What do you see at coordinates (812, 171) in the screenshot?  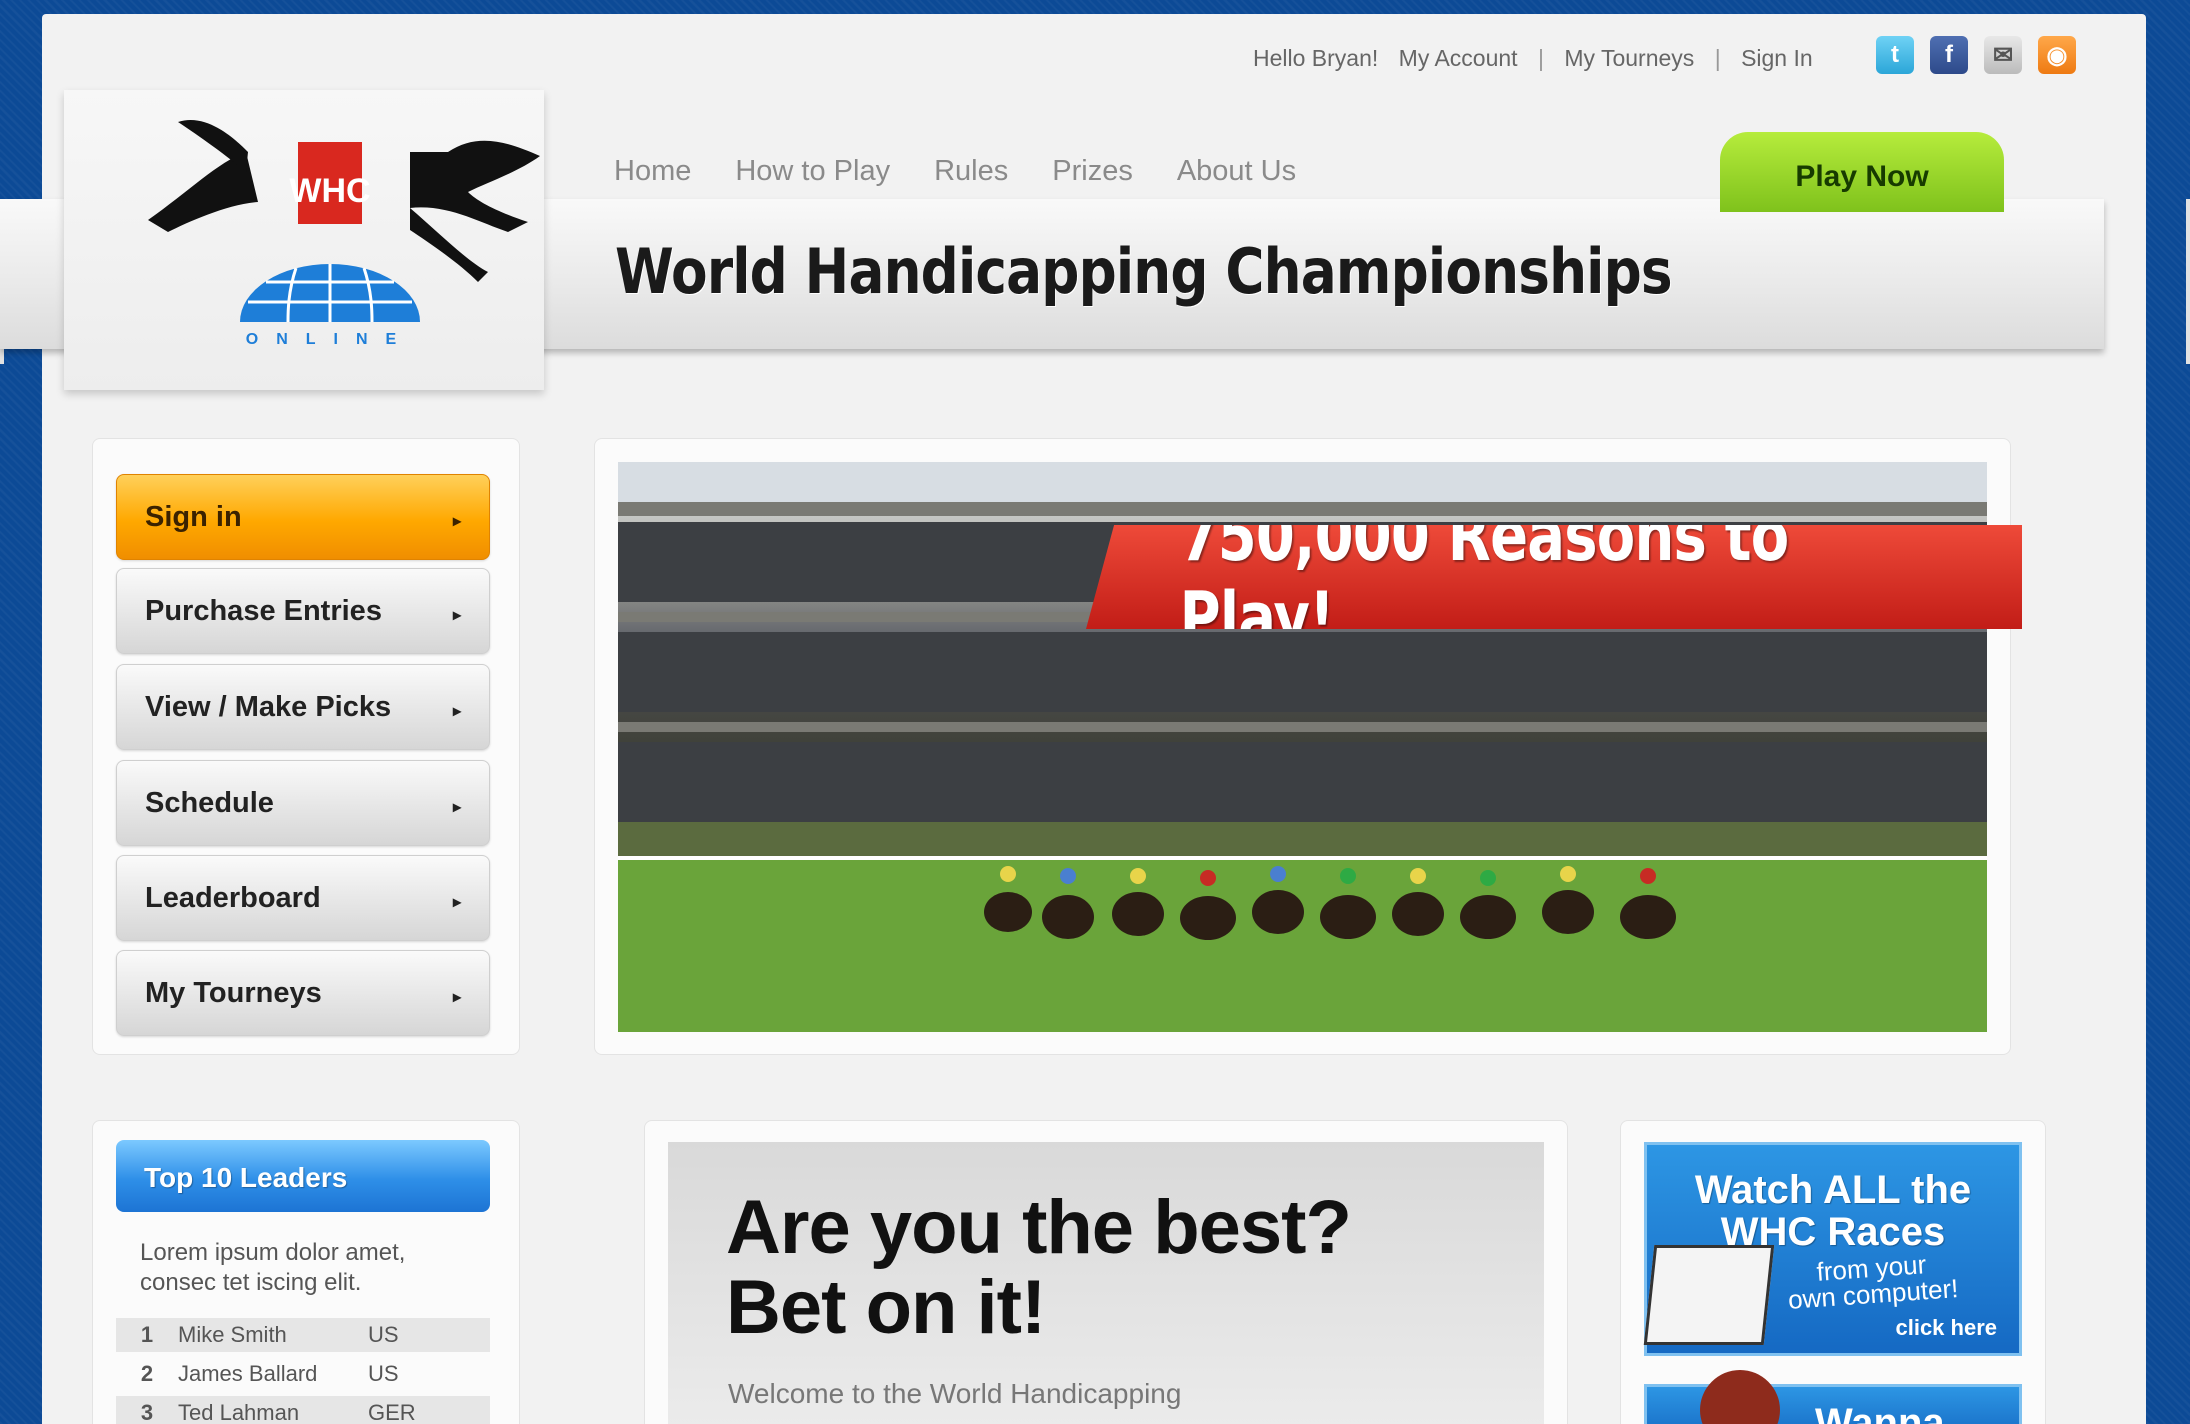 I see `nav-how-to-play: How to Play` at bounding box center [812, 171].